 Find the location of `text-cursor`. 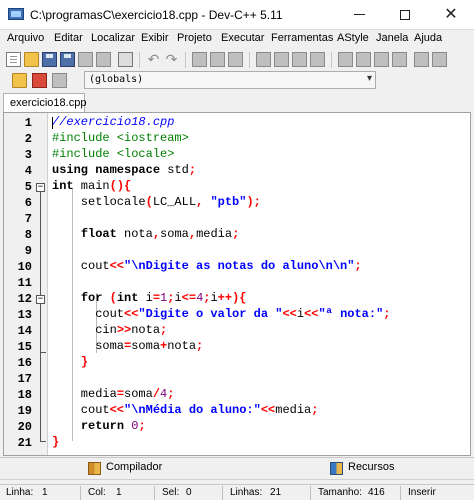

text-cursor is located at coordinates (52, 123).